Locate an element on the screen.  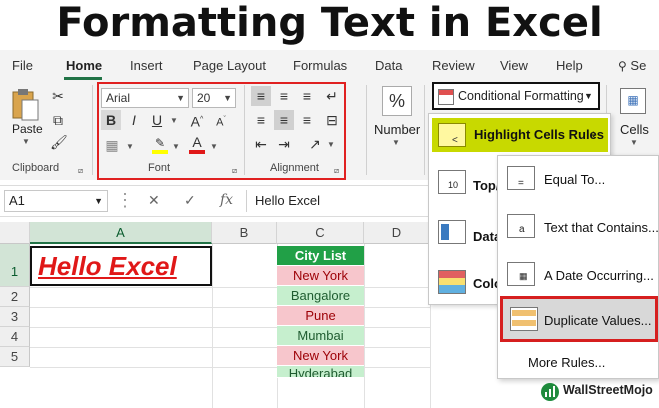
tab-review: Review is located at coordinates (453, 65).